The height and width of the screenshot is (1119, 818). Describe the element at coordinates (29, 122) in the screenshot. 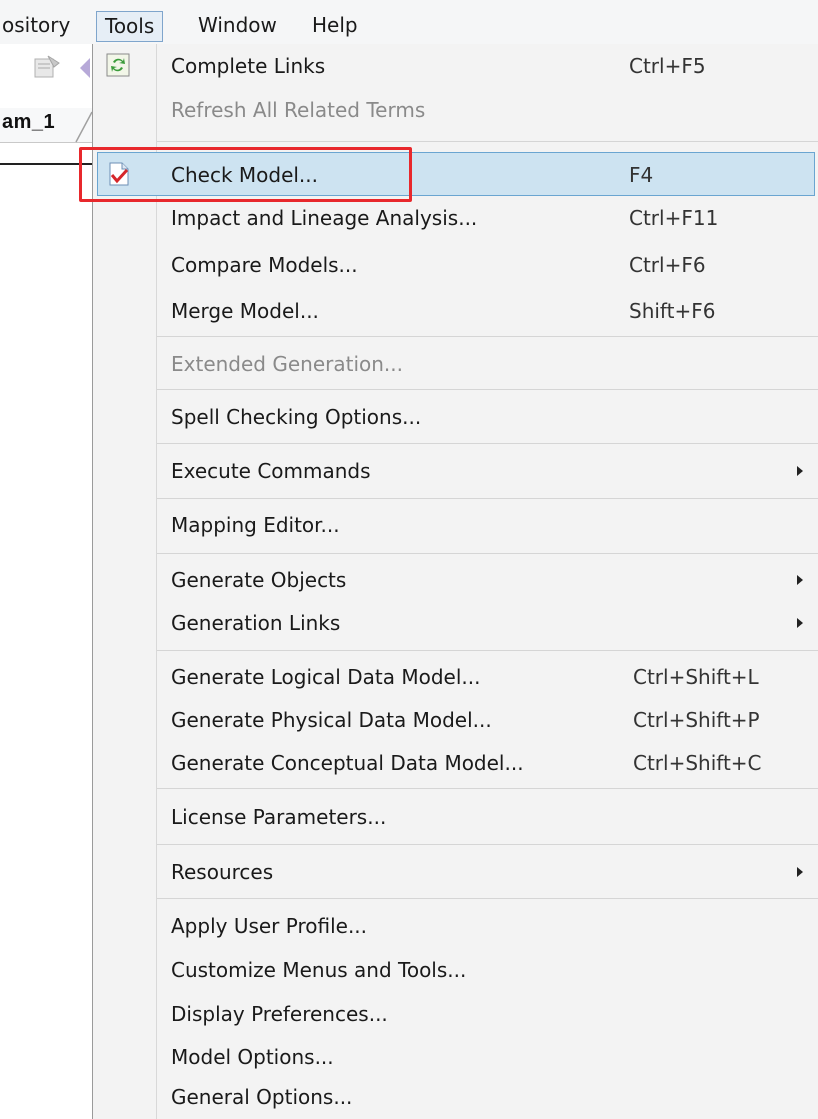

I see `diagram-tab-label: am_1` at that location.